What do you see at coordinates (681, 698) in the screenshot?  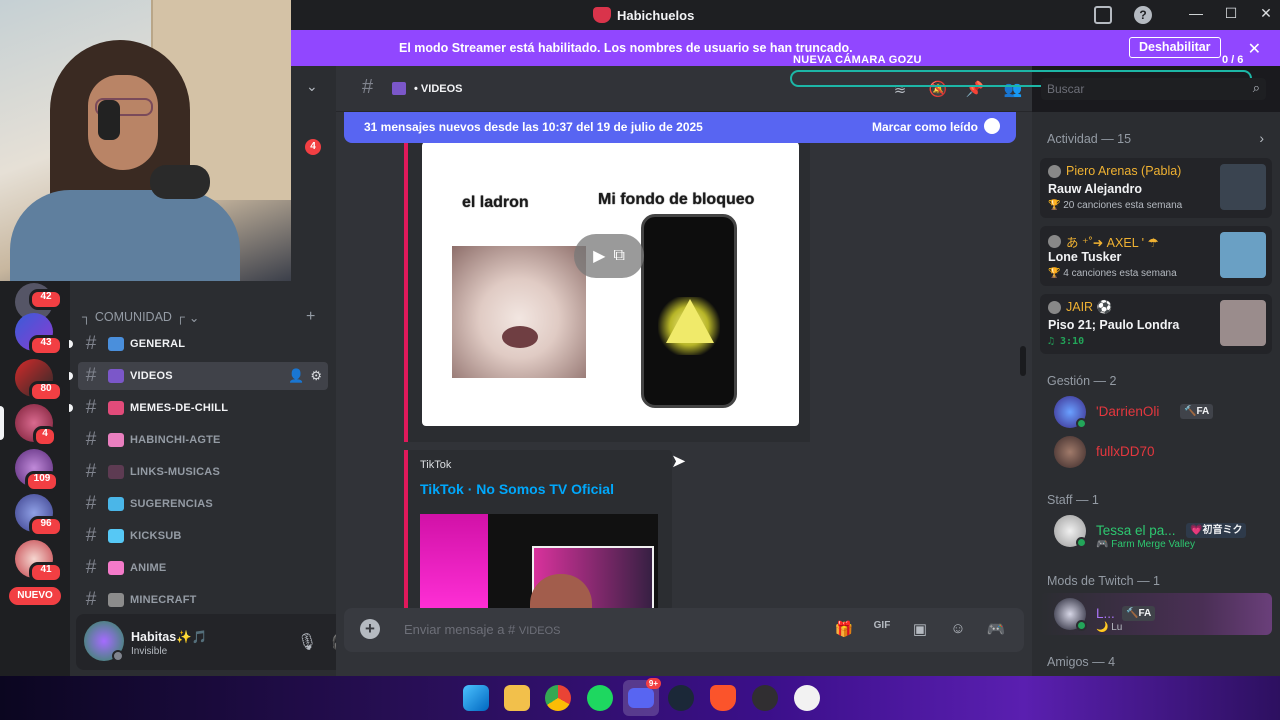 I see `steam-icon` at bounding box center [681, 698].